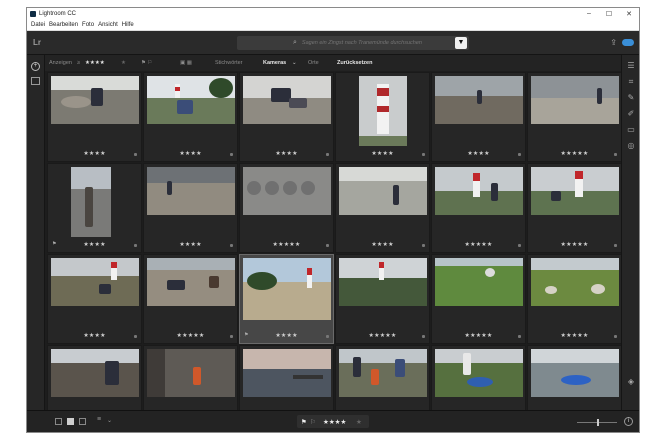  I want to click on left-rail: +, so click(36, 233).